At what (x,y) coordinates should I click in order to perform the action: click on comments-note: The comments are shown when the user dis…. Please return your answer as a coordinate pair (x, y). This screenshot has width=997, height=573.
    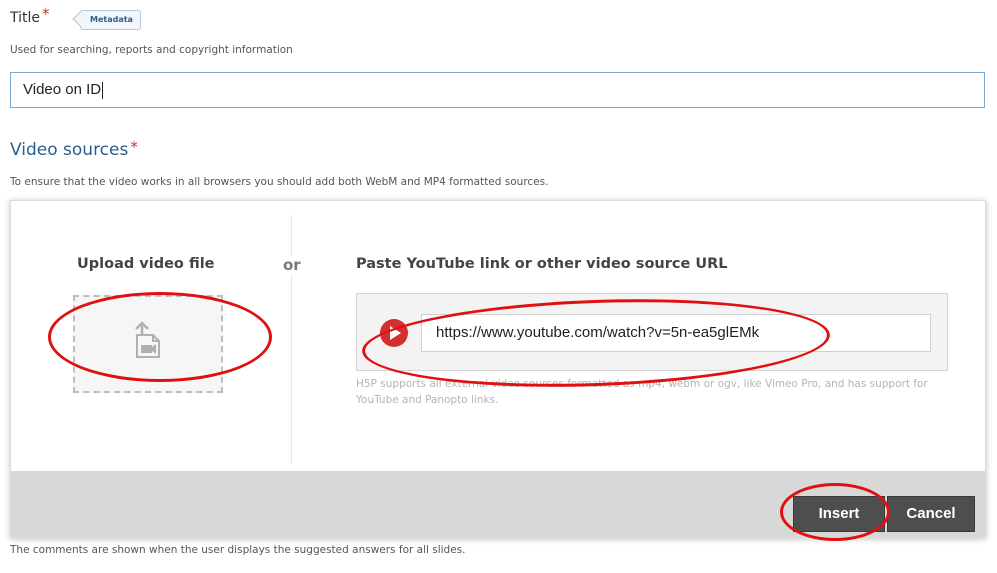
    Looking at the image, I should click on (238, 550).